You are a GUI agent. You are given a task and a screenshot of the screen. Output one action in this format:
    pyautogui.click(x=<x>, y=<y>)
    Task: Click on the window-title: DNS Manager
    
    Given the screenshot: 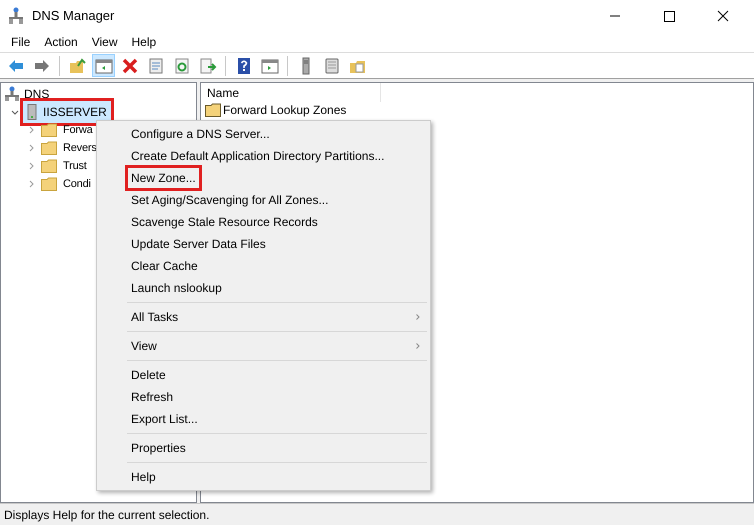 What is the action you would take?
    pyautogui.click(x=73, y=15)
    